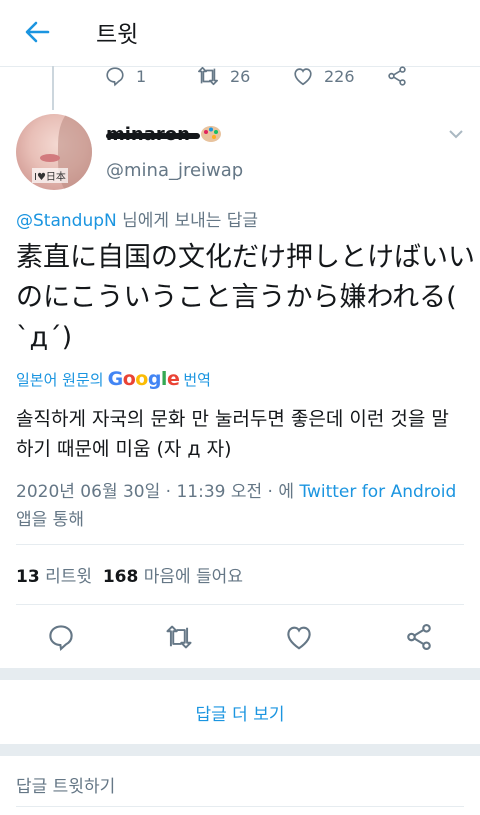 The width and height of the screenshot is (480, 815). What do you see at coordinates (377, 492) in the screenshot?
I see `client-link: Twitter for Android` at bounding box center [377, 492].